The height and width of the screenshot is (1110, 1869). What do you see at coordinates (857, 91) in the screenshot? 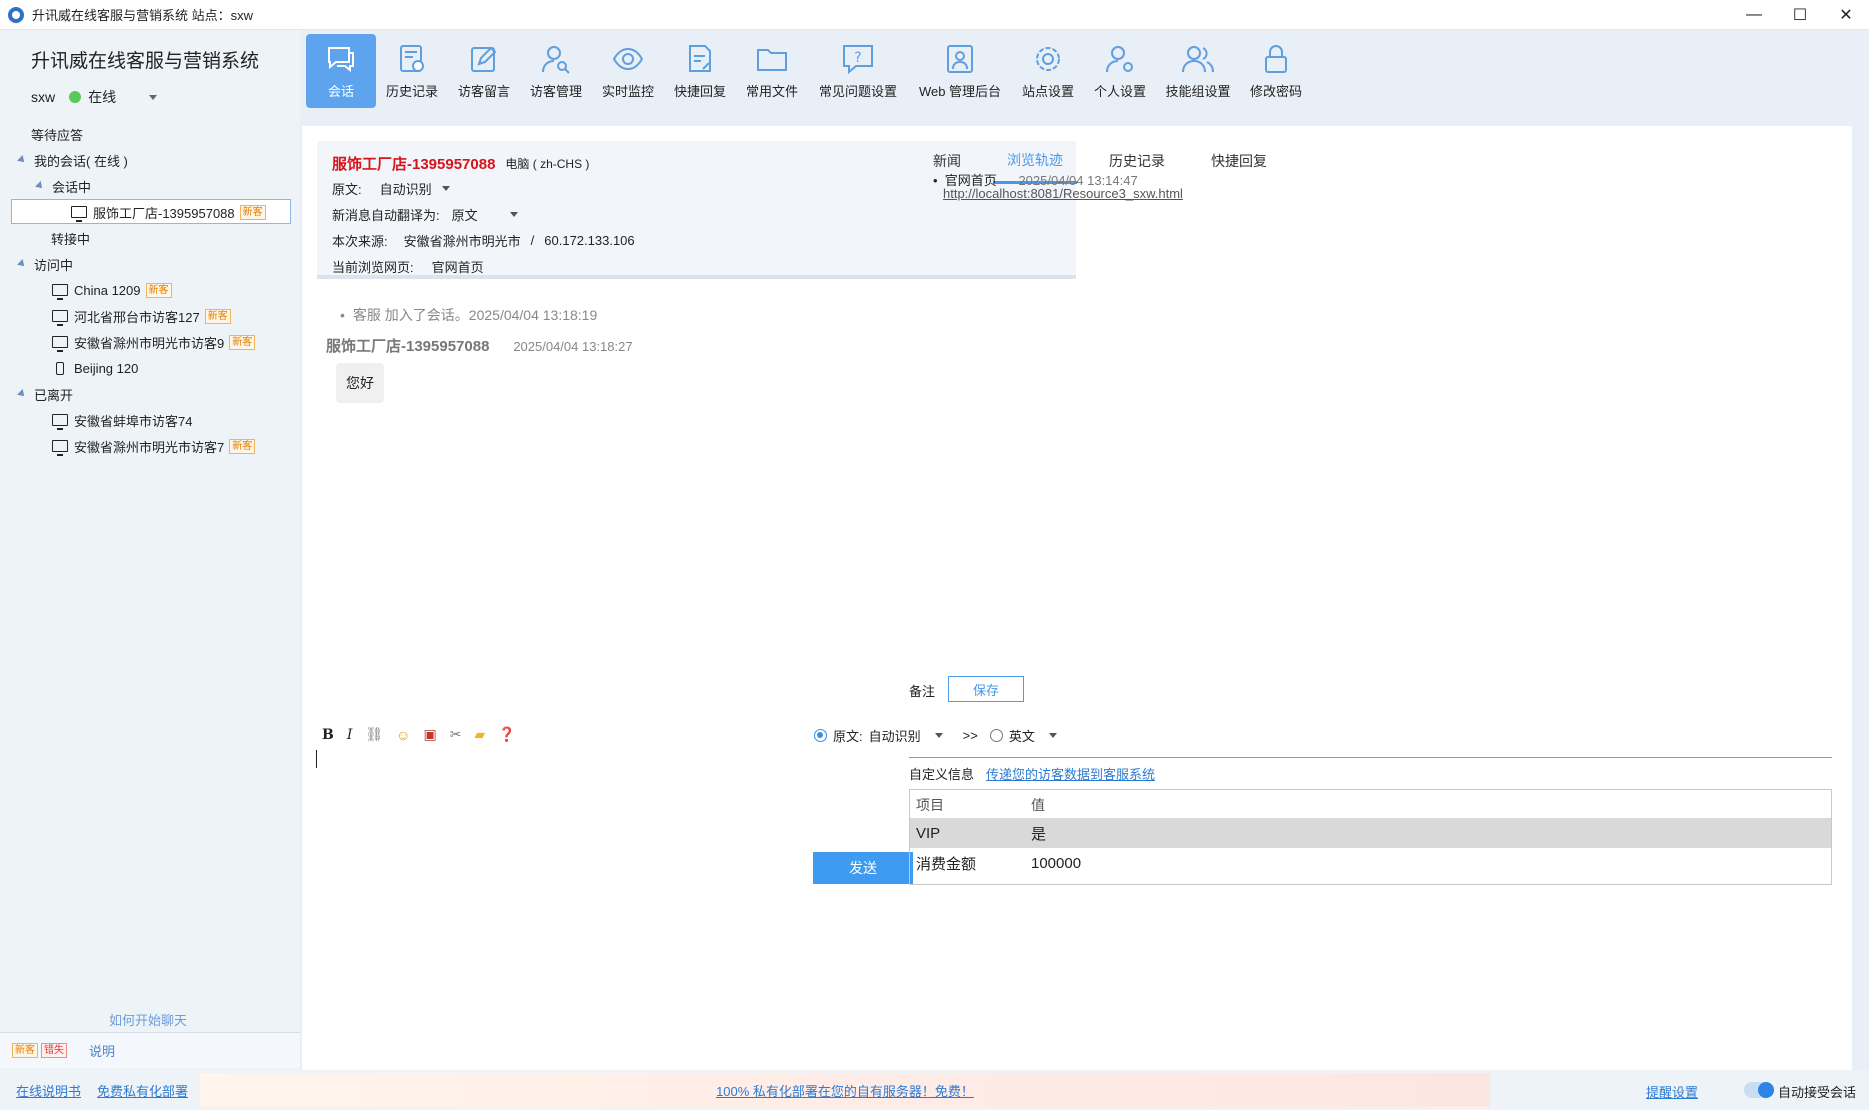
I see `toolbar-label: 常见问题设置` at bounding box center [857, 91].